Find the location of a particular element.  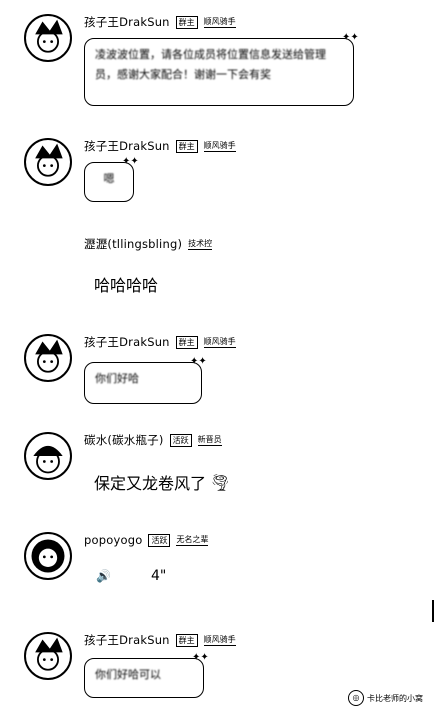

message-text: 你们好哈可以 is located at coordinates (128, 674).